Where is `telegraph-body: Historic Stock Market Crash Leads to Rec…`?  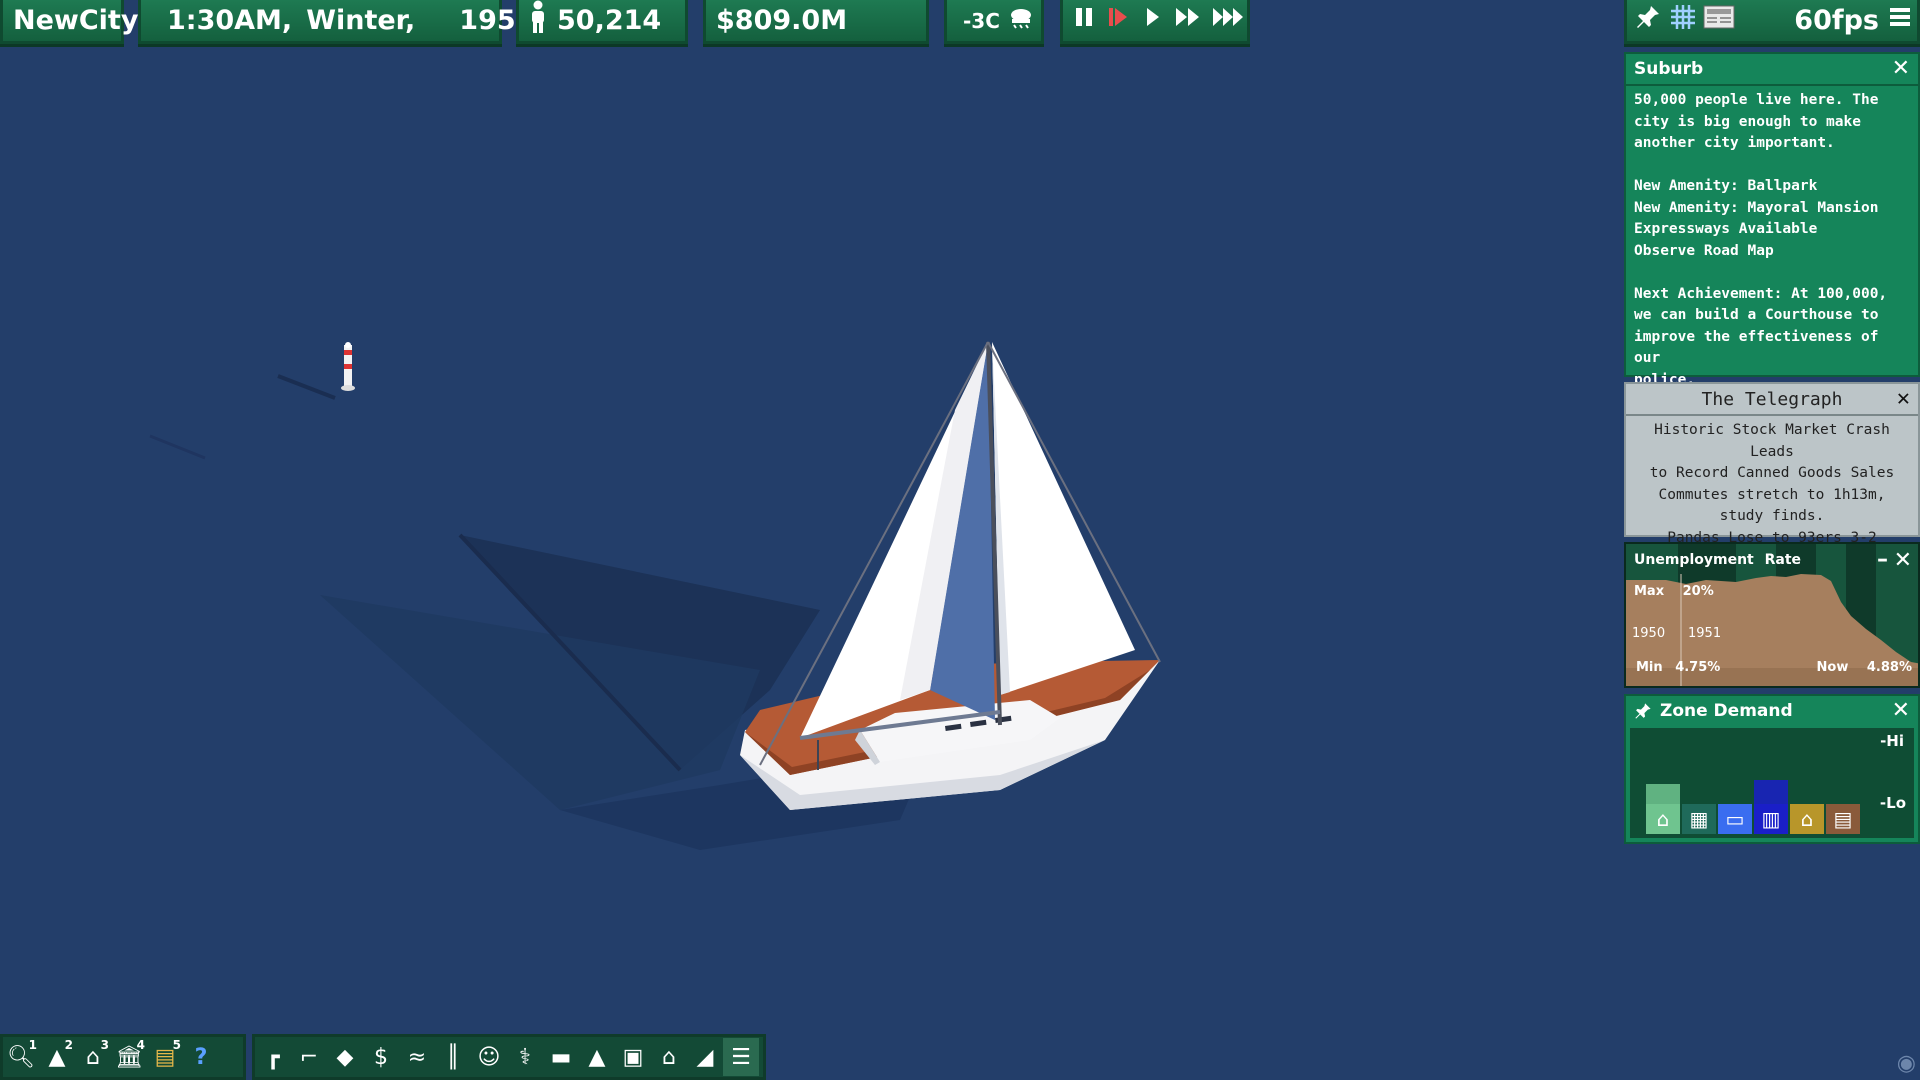 telegraph-body: Historic Stock Market Crash Leads to Rec… is located at coordinates (1772, 484).